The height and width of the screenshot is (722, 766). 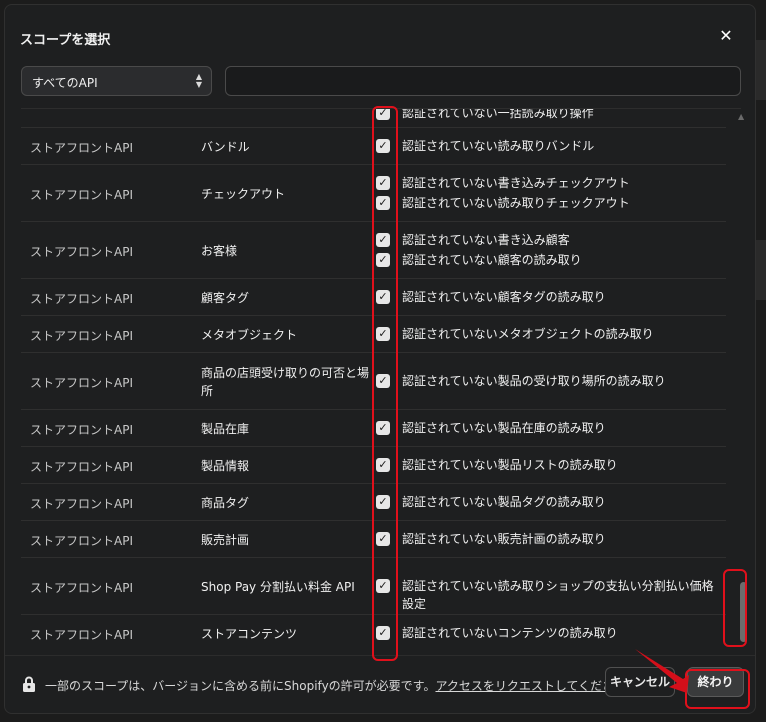 I want to click on scope-label: 認証されていない書き込み顧客, so click(x=486, y=239).